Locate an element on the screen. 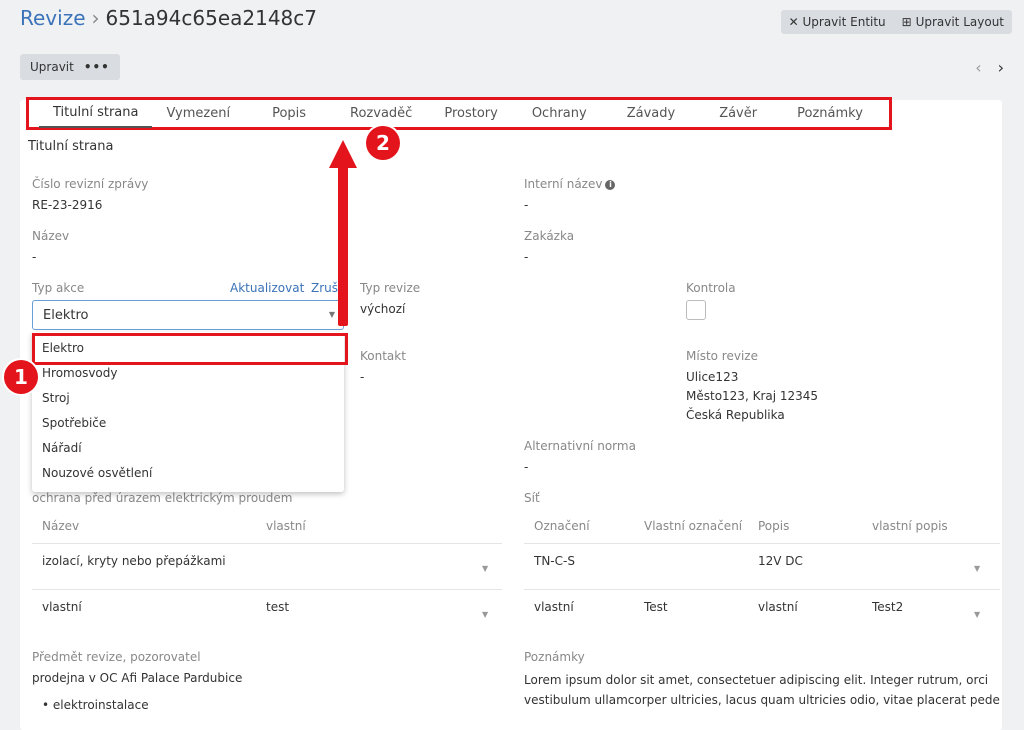 The image size is (1024, 730). breadcrumb-root-link: Revize is located at coordinates (53, 18).